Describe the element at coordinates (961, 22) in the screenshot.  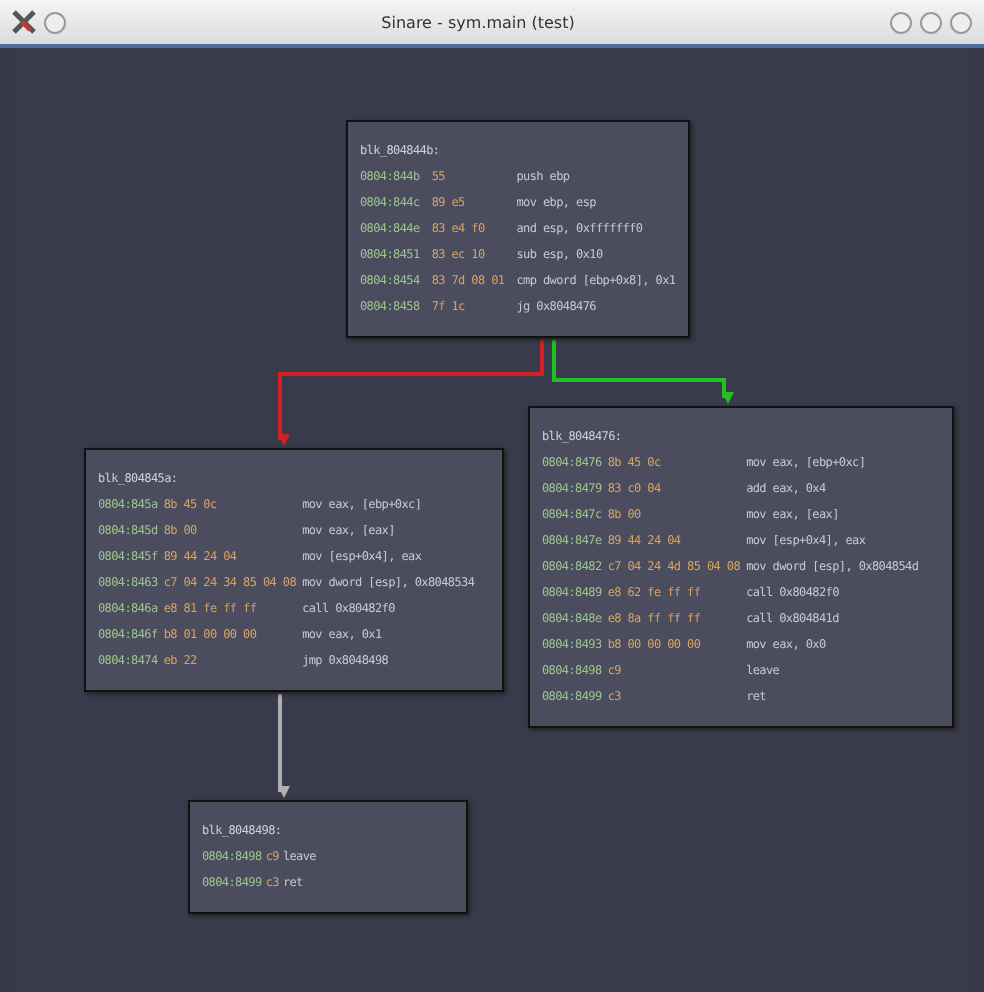
I see `maximize-button` at that location.